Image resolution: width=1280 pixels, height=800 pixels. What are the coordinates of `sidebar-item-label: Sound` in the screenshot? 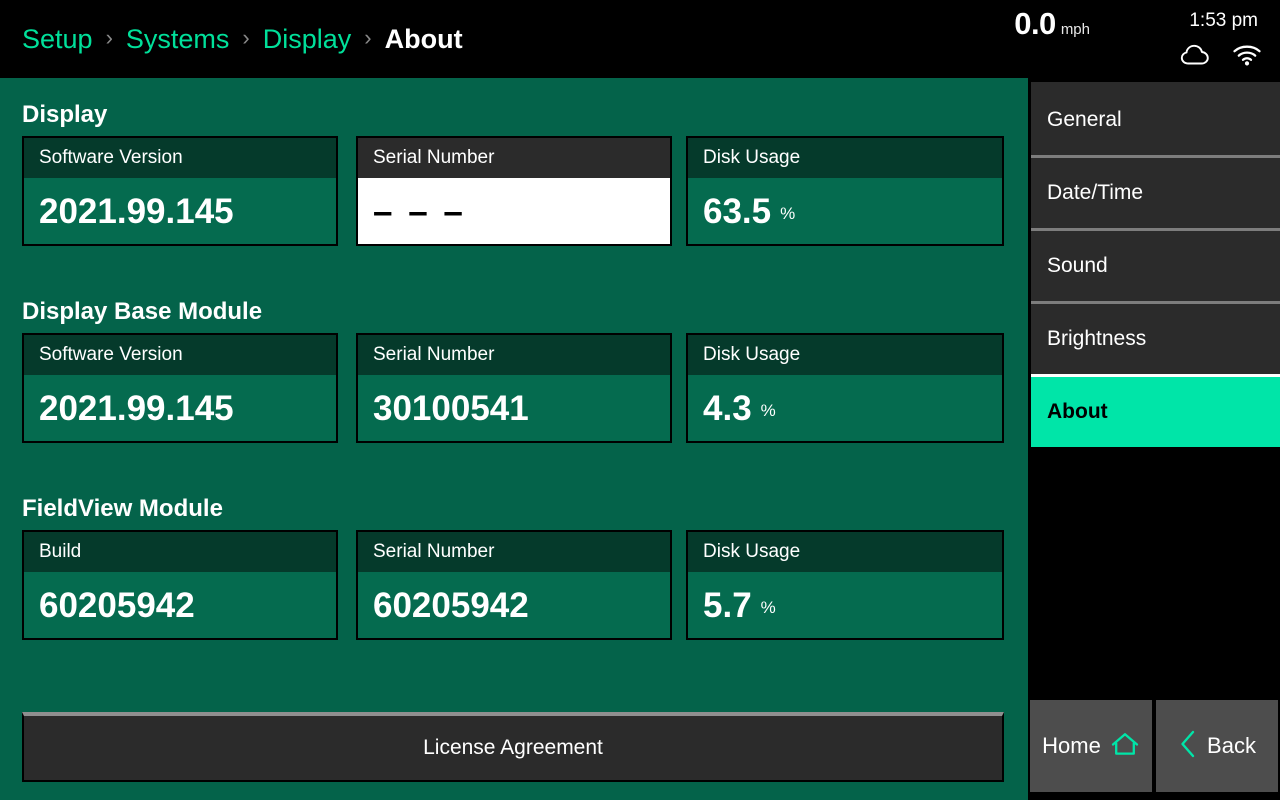 It's located at (1077, 265).